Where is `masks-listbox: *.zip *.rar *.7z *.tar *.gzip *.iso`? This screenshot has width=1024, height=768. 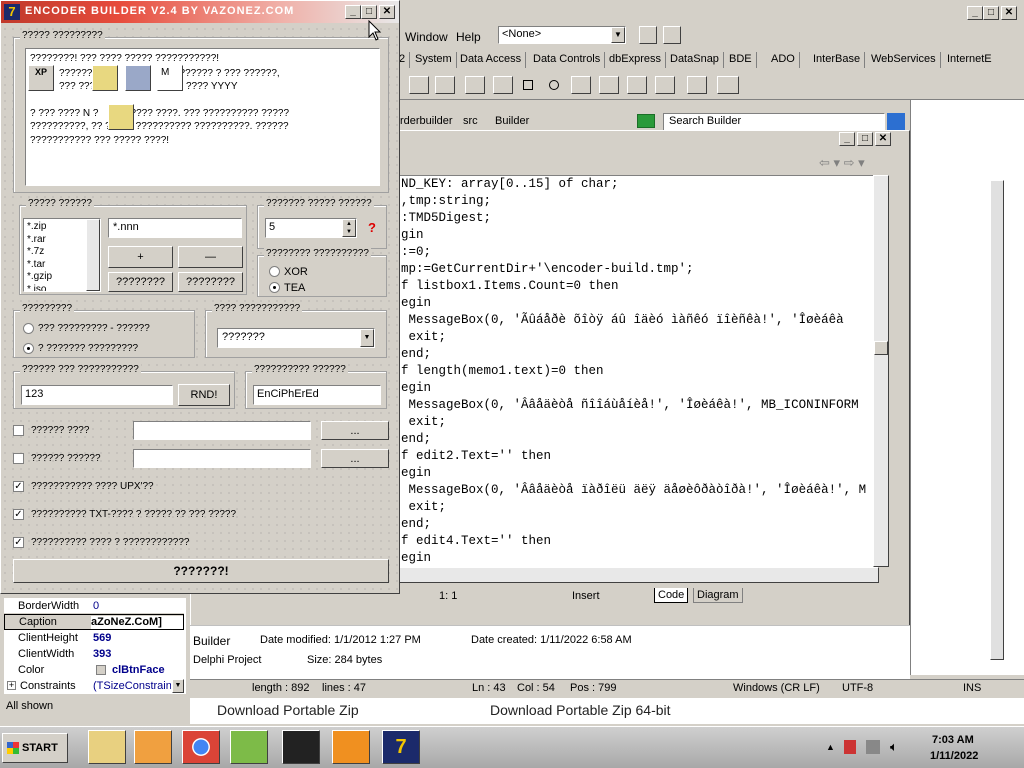
masks-listbox: *.zip *.rar *.7z *.tar *.gzip *.iso is located at coordinates (62, 255).